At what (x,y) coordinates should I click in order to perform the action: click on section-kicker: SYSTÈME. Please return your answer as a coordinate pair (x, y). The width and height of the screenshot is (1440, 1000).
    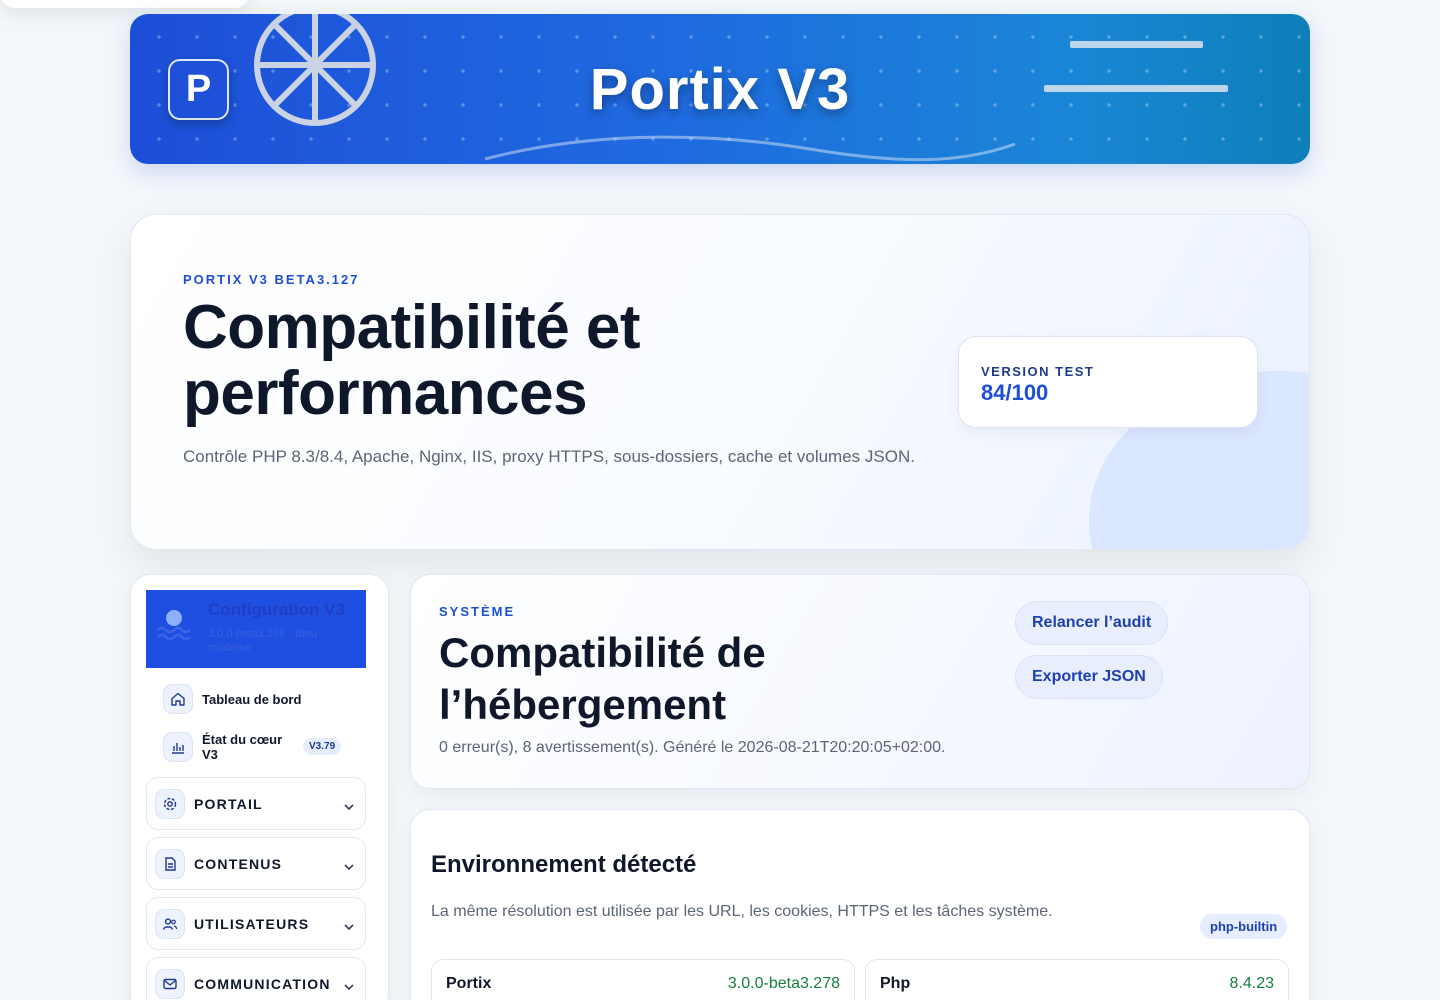
    Looking at the image, I should click on (477, 611).